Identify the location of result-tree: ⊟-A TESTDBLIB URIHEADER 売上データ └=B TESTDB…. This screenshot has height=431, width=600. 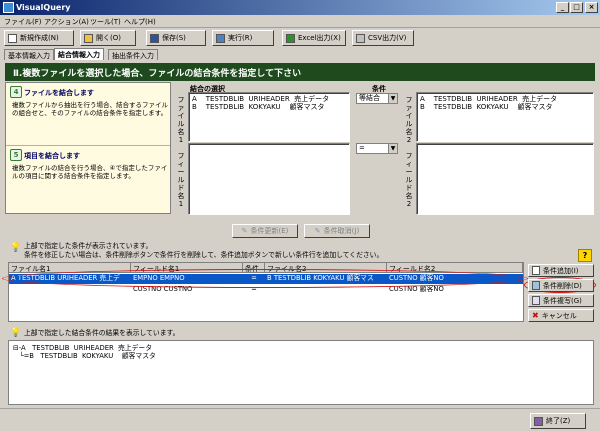
(301, 372).